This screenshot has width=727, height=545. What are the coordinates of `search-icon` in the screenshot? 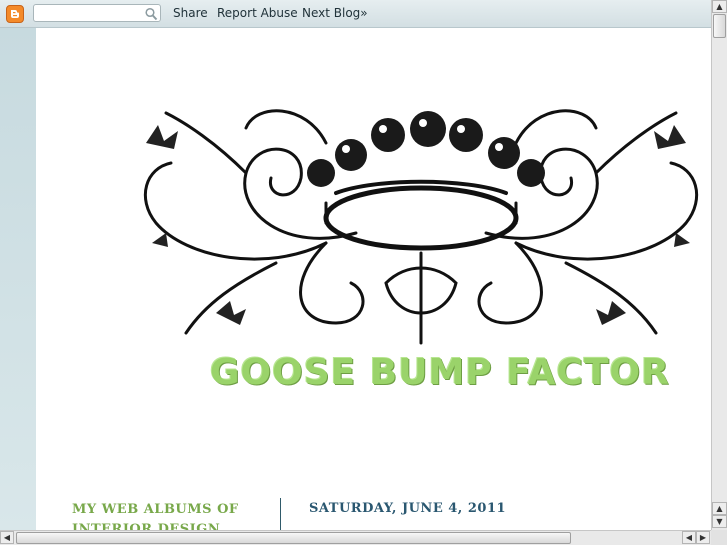 It's located at (151, 15).